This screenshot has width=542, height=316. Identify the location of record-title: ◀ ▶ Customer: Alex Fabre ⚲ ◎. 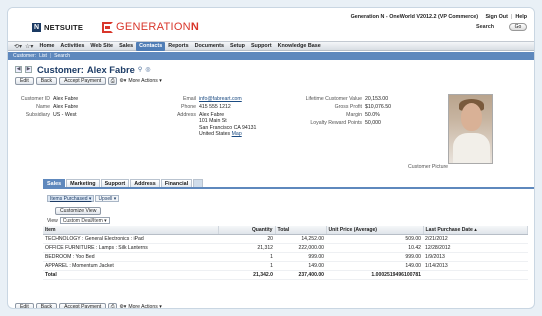
(82, 69).